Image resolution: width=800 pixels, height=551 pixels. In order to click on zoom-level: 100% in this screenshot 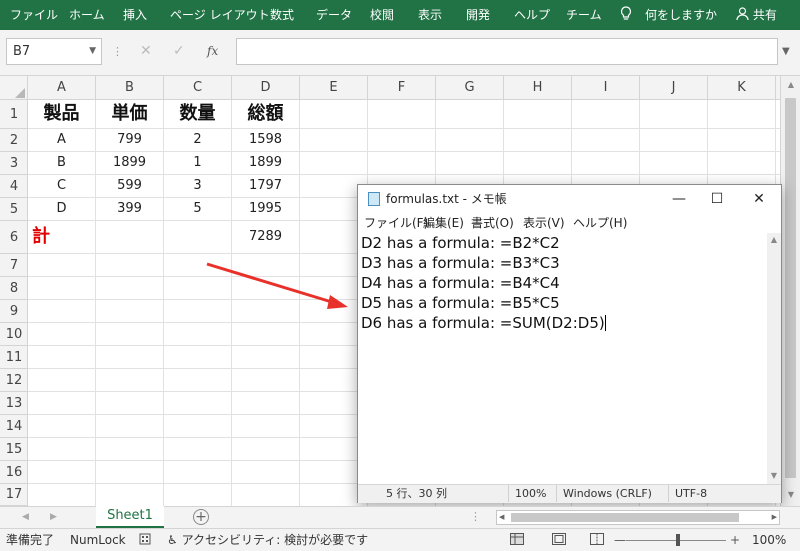, I will do `click(769, 540)`.